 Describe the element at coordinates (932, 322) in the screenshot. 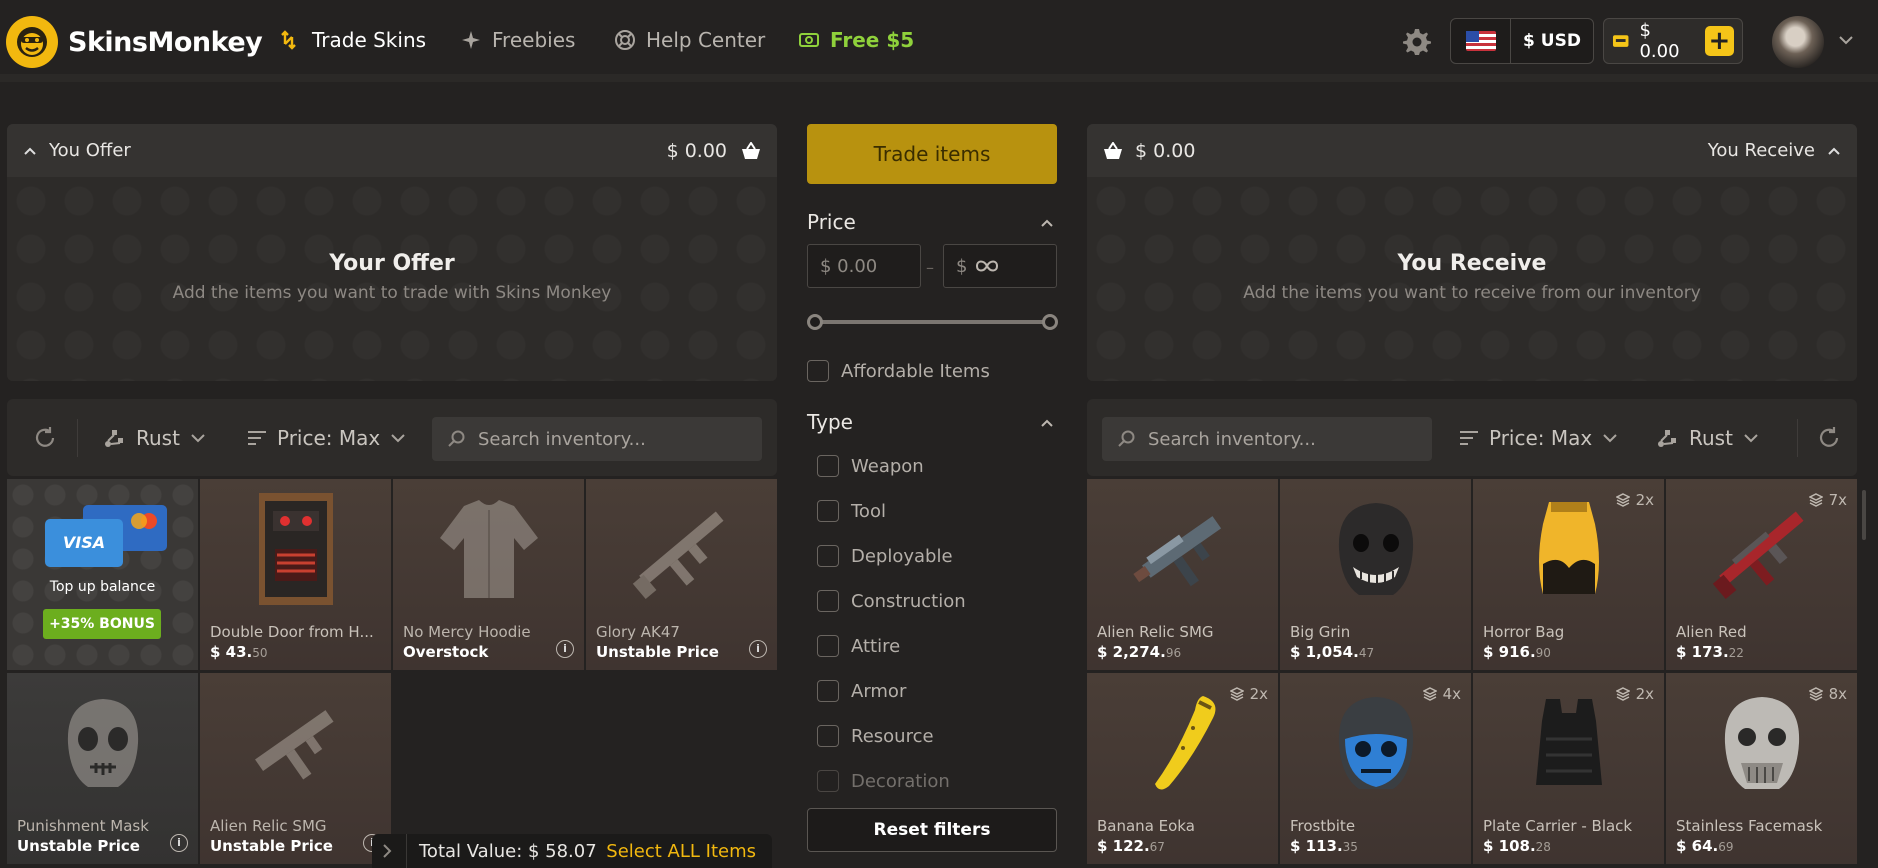

I see `price-slider-track` at that location.